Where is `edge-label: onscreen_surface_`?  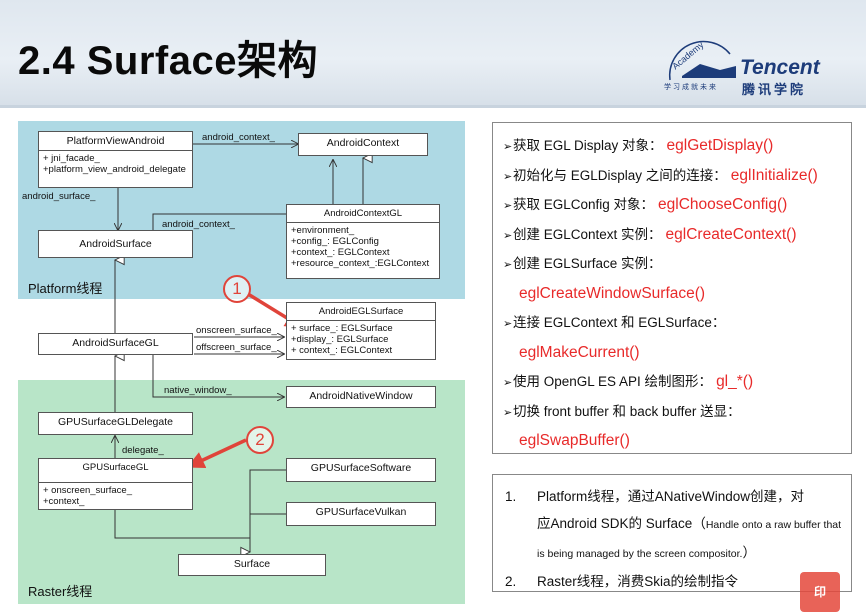 edge-label: onscreen_surface_ is located at coordinates (236, 330).